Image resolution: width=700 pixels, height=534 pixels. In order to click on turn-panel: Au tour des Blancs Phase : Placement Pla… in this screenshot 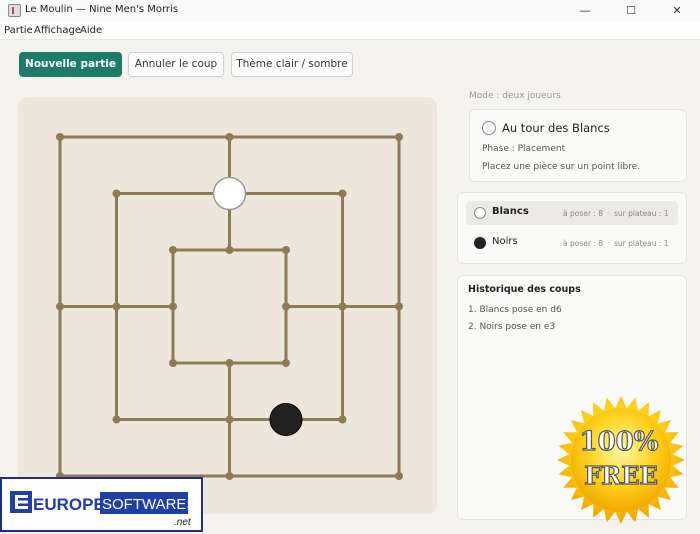, I will do `click(578, 145)`.